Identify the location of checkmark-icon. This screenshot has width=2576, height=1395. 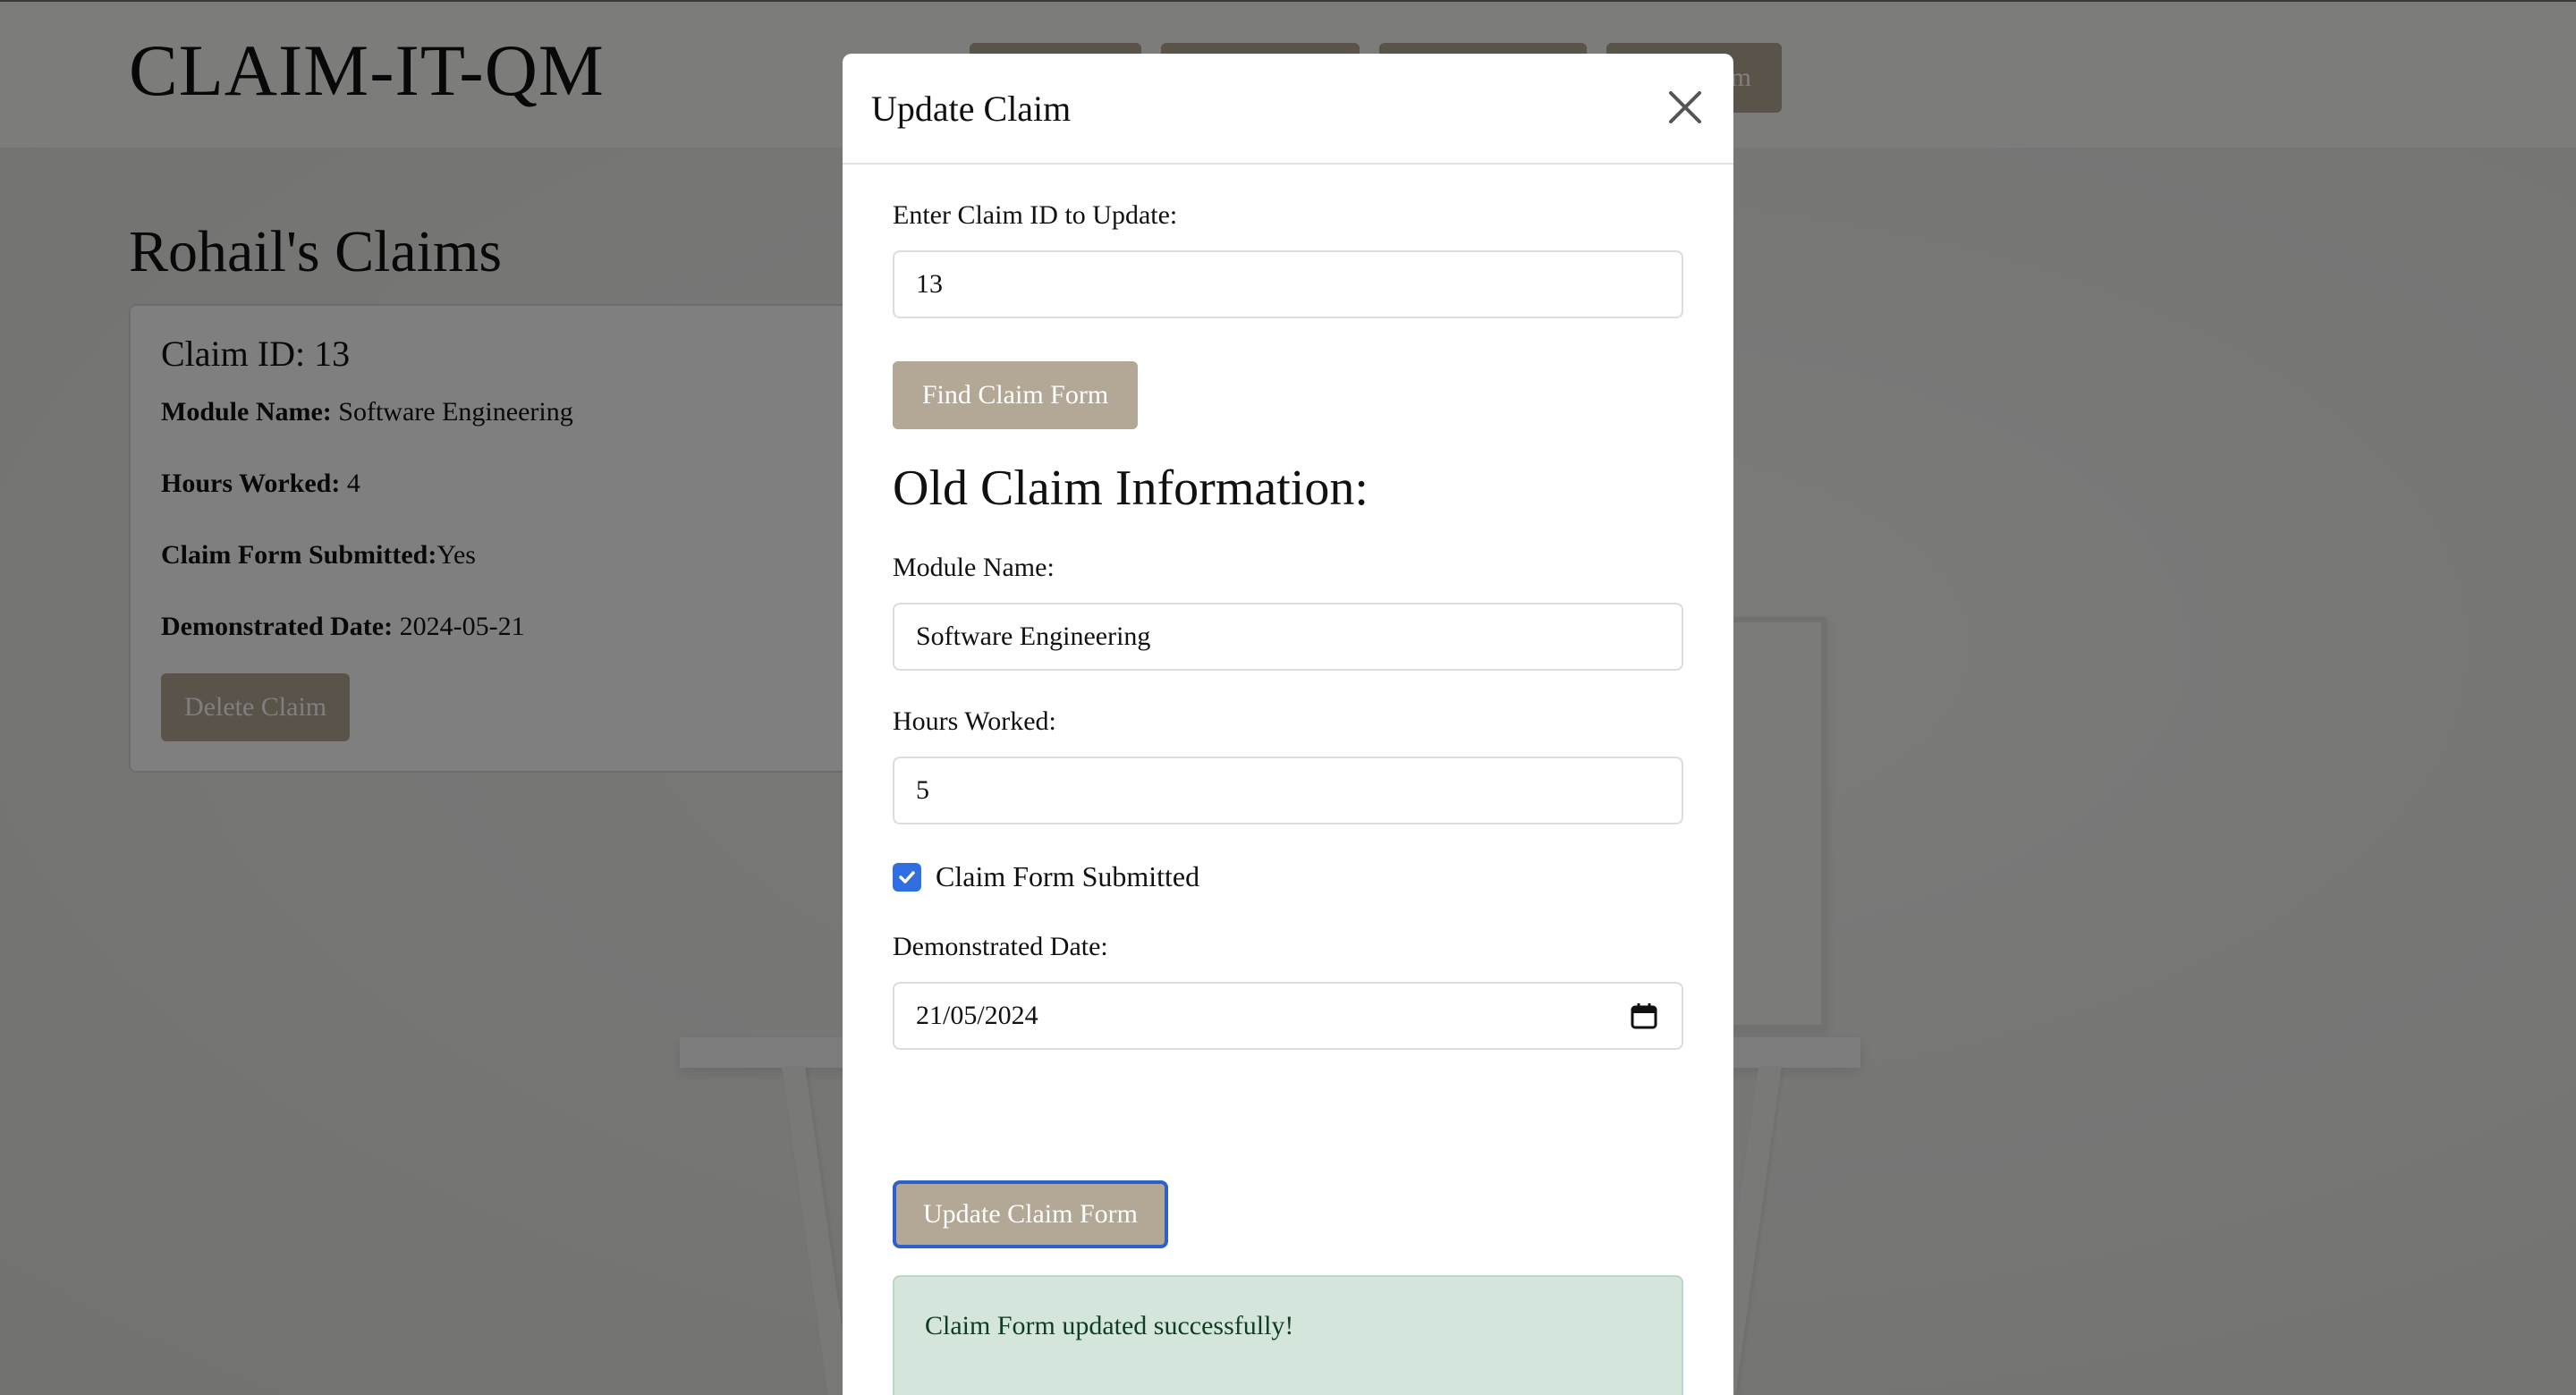
(907, 877).